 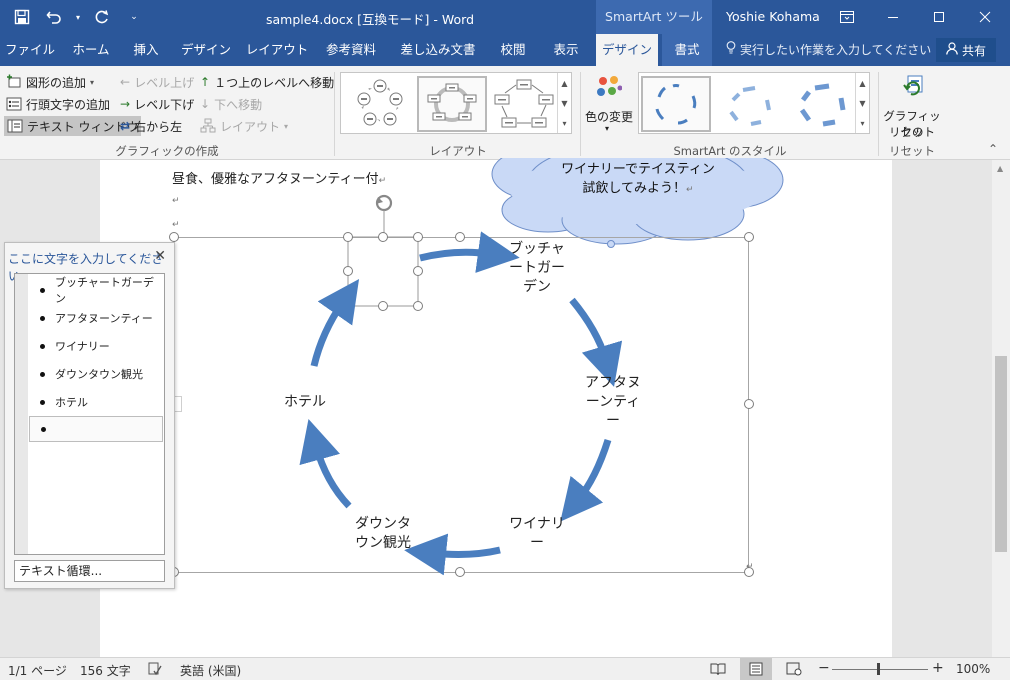 What do you see at coordinates (279, 177) in the screenshot?
I see `body-text-line: 昼食、優雅なアフタヌーンティー付↵` at bounding box center [279, 177].